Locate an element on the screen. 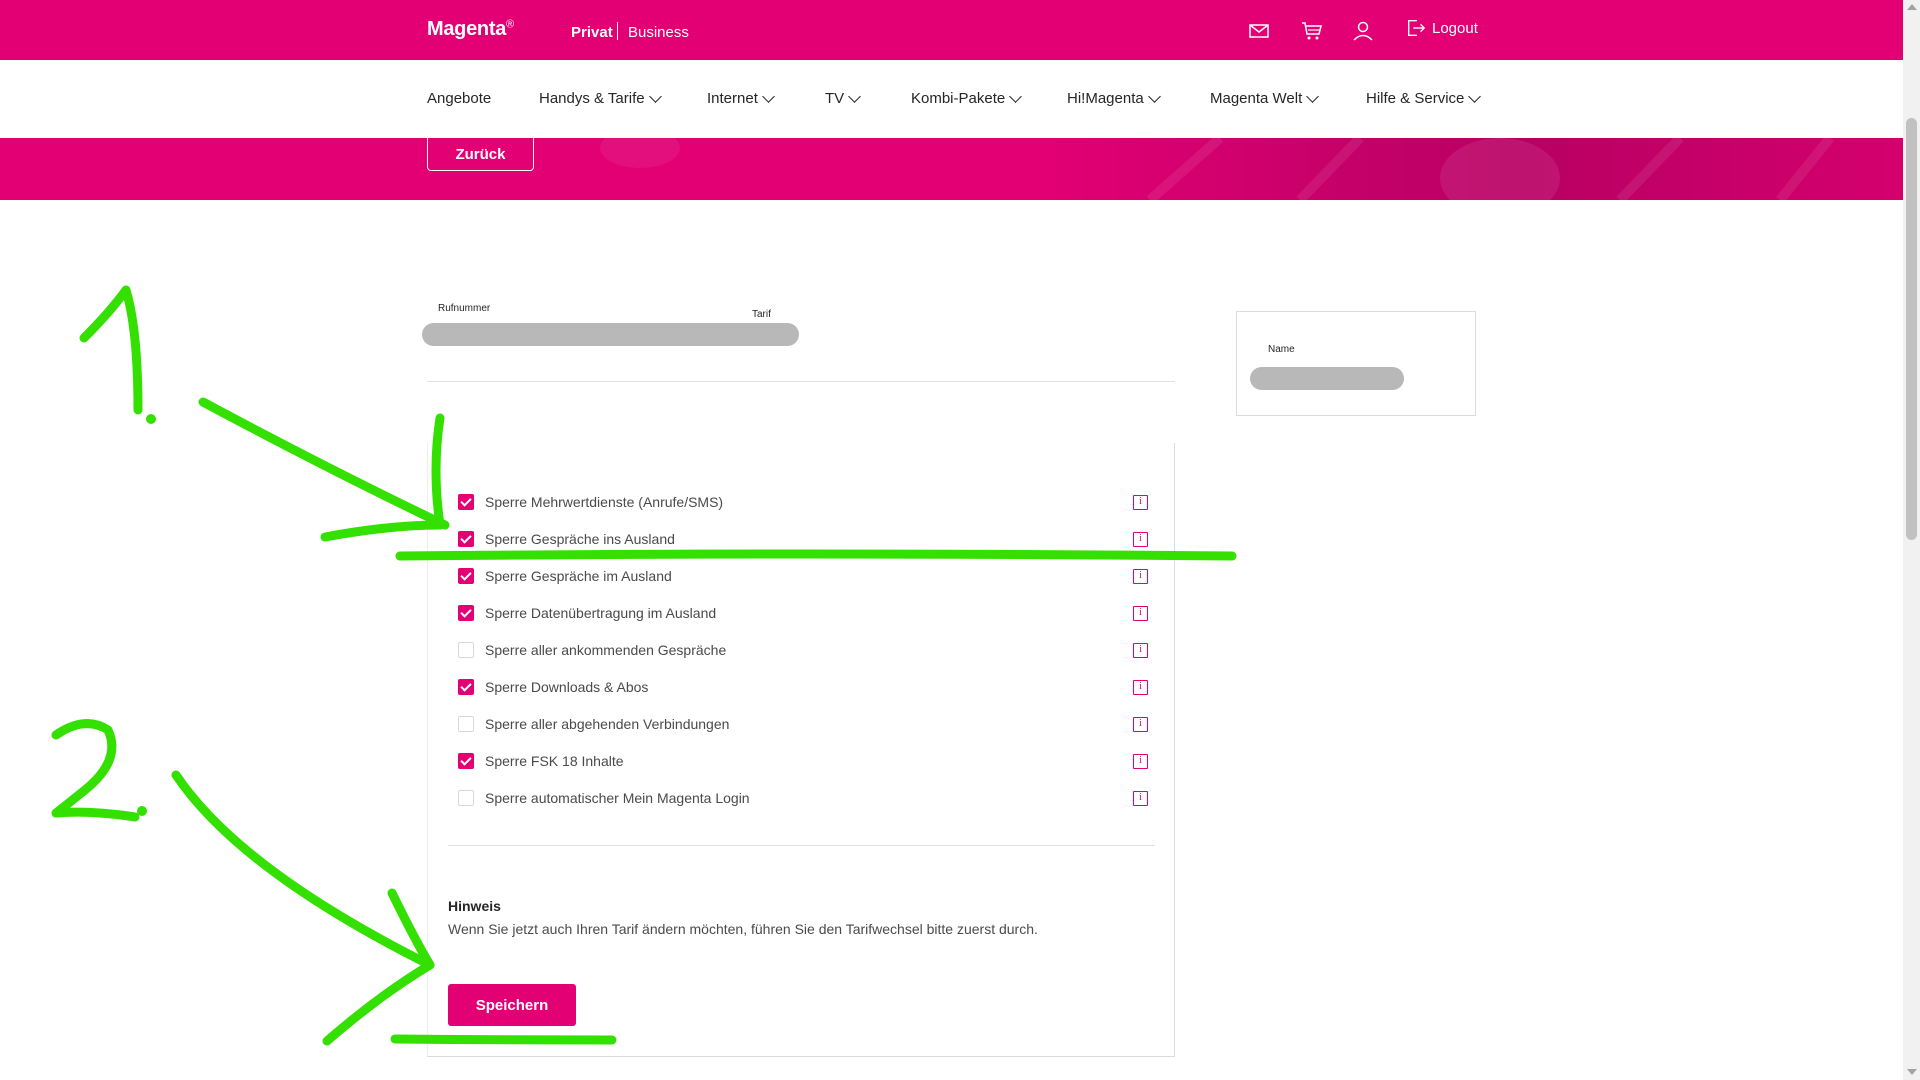 Image resolution: width=1920 pixels, height=1080 pixels. option-row: Sperre Downloads & Abos i is located at coordinates (803, 687).